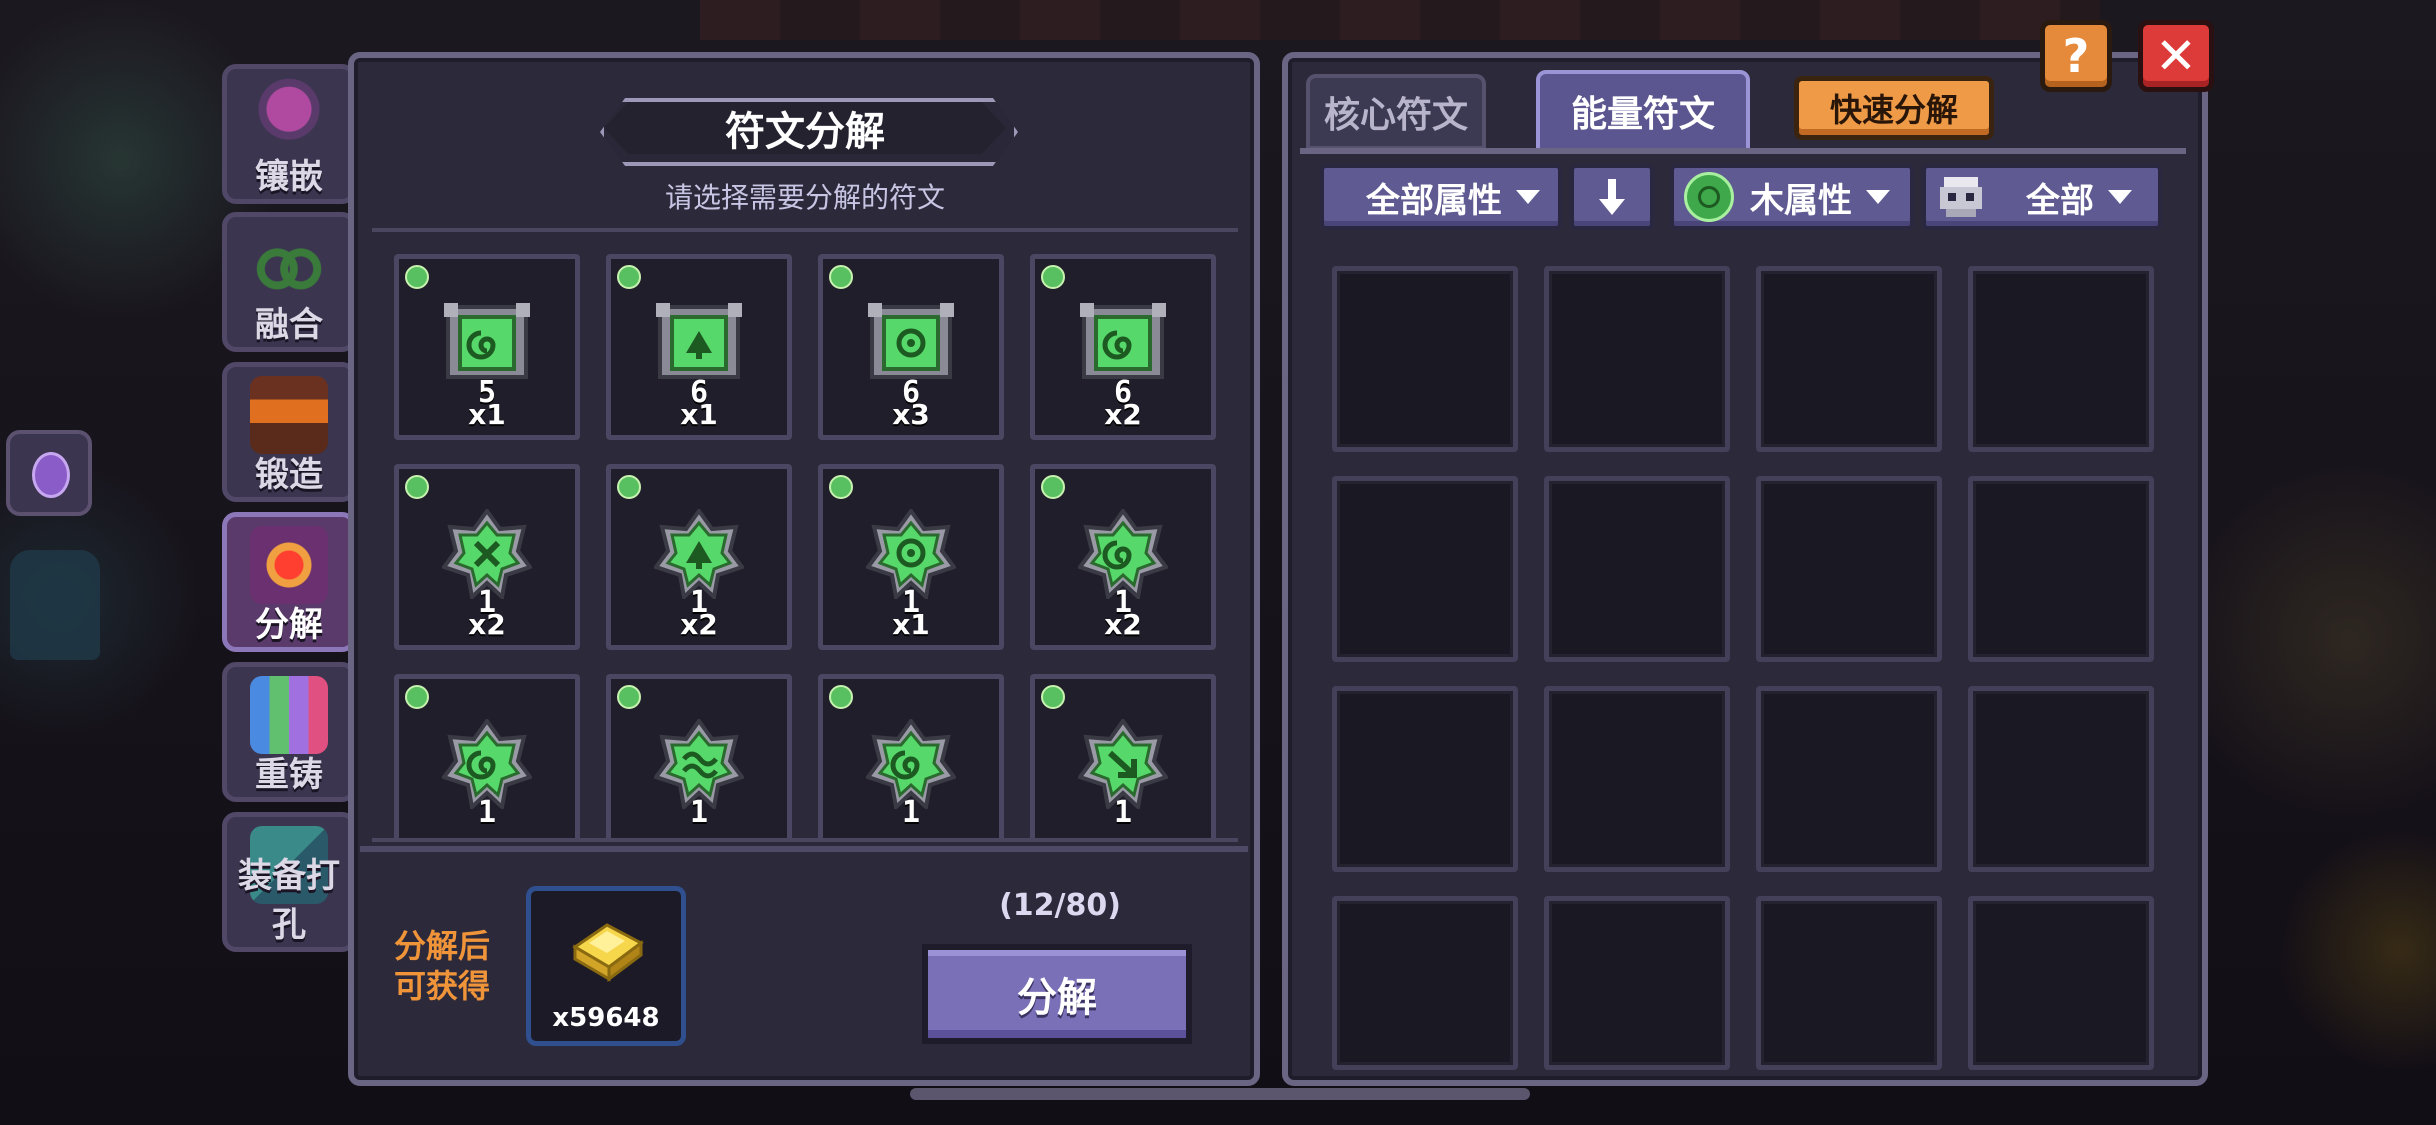 This screenshot has height=1125, width=2436. Describe the element at coordinates (1643, 111) in the screenshot. I see `tab-energy-runes: 能量符文` at that location.